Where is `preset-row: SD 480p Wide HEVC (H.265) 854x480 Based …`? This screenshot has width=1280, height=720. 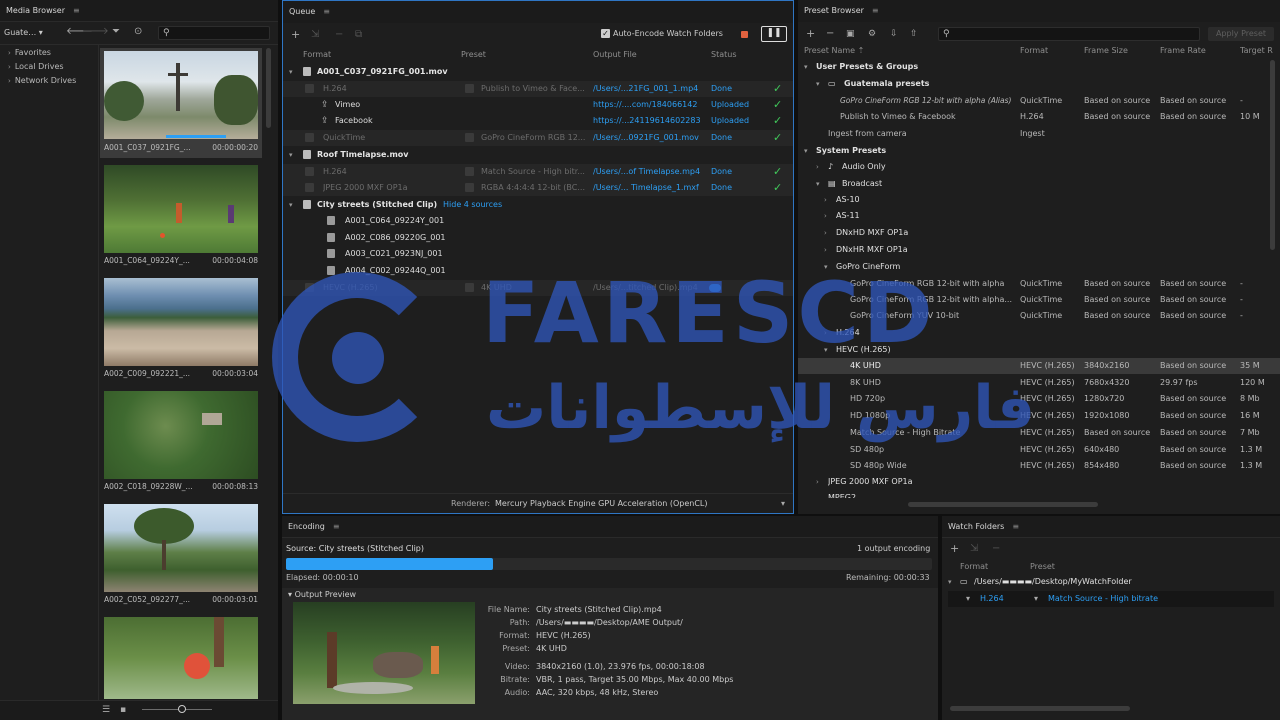
preset-row: SD 480p Wide HEVC (H.265) 854x480 Based … is located at coordinates (1039, 466).